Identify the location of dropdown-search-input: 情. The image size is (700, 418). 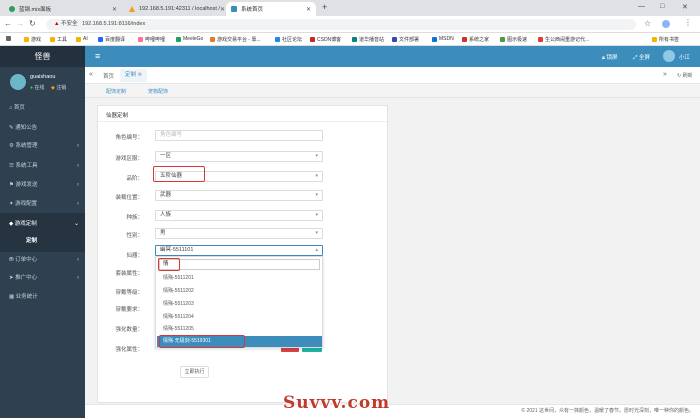
(239, 264).